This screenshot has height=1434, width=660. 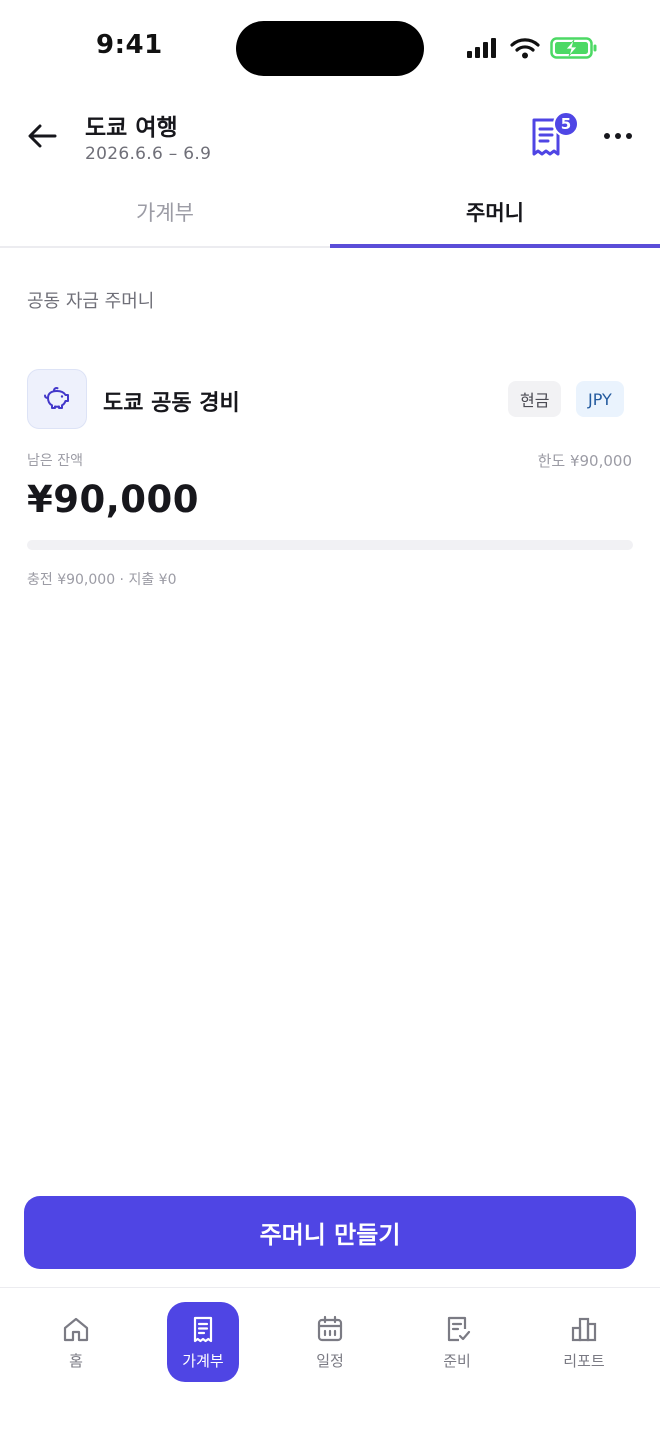 I want to click on piggy-bank-icon, so click(x=56, y=397).